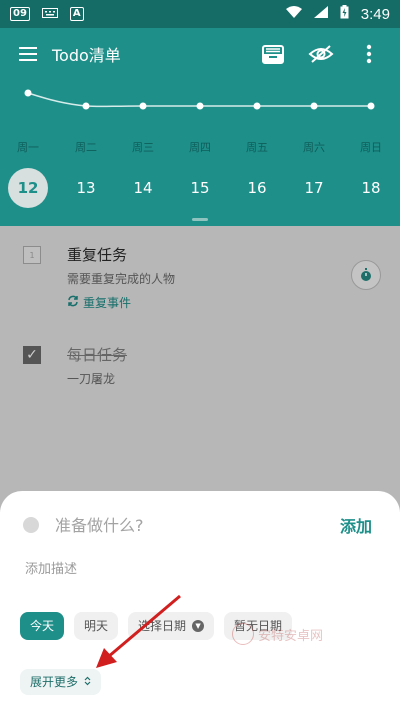  Describe the element at coordinates (107, 303) in the screenshot. I see `repeat-label: 重复事件` at that location.